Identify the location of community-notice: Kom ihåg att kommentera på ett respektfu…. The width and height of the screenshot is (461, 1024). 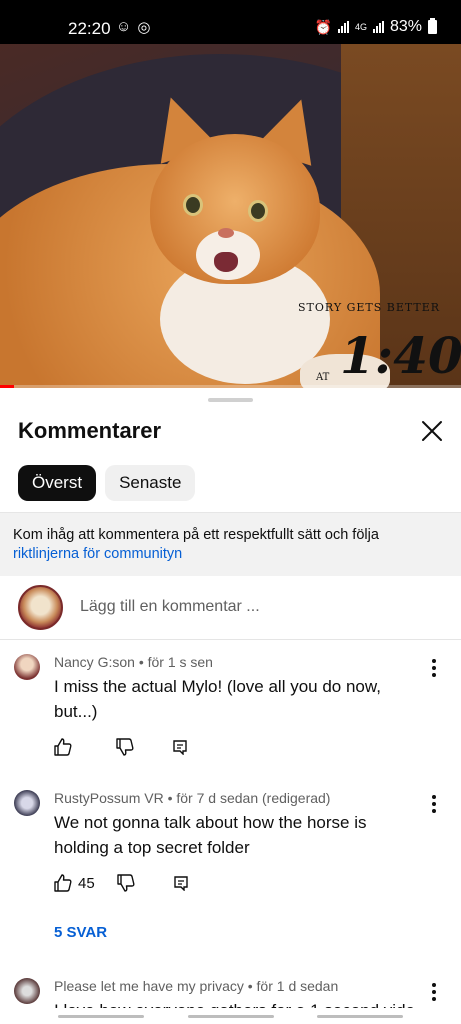
(230, 544).